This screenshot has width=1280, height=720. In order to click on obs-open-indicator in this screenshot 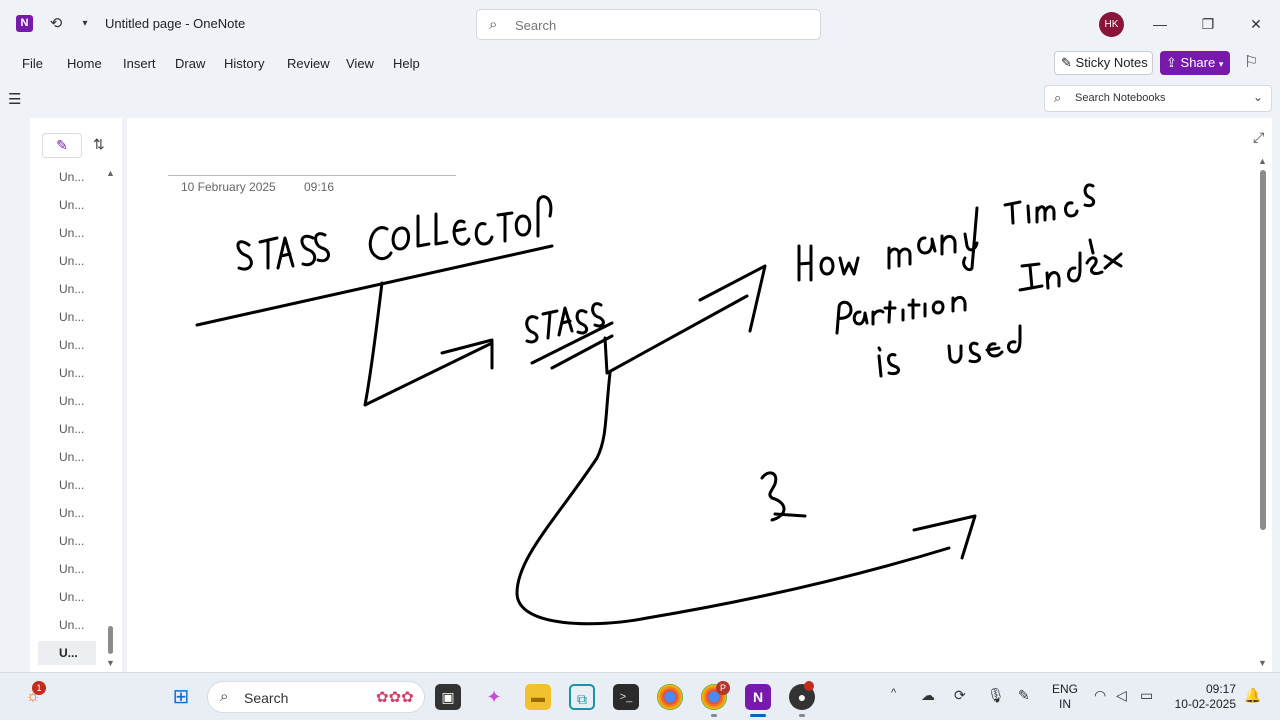, I will do `click(802, 715)`.